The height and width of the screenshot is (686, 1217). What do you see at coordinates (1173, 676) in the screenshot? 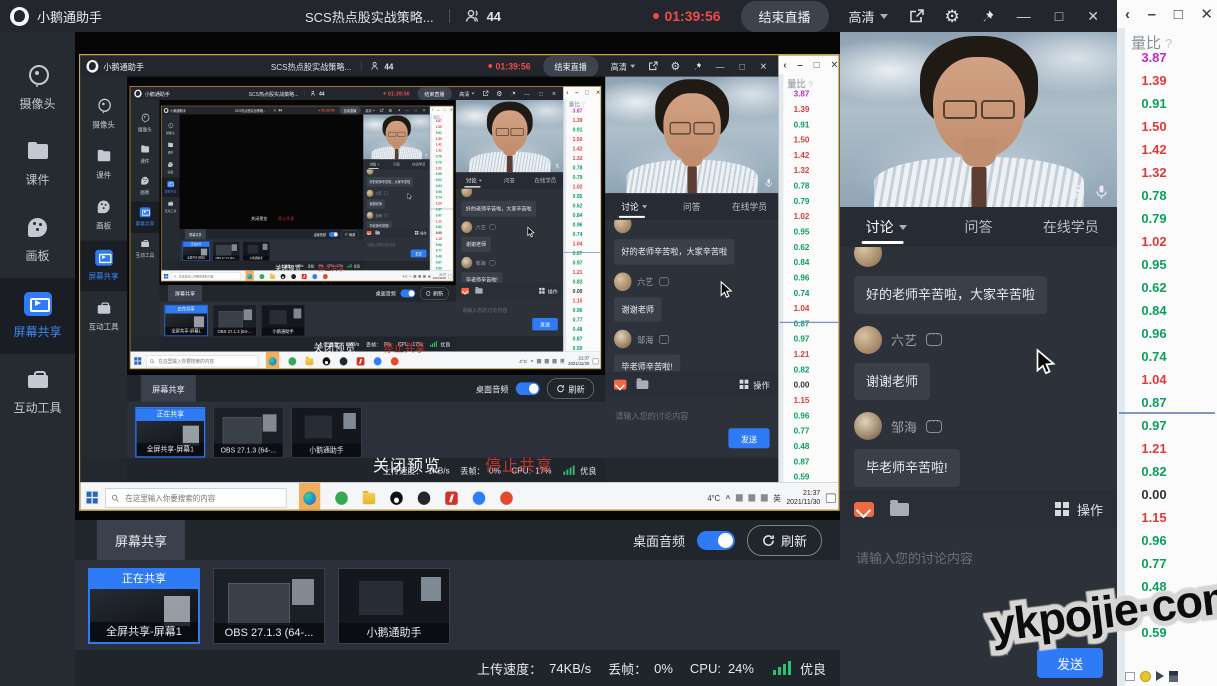
I see `chart-icon` at bounding box center [1173, 676].